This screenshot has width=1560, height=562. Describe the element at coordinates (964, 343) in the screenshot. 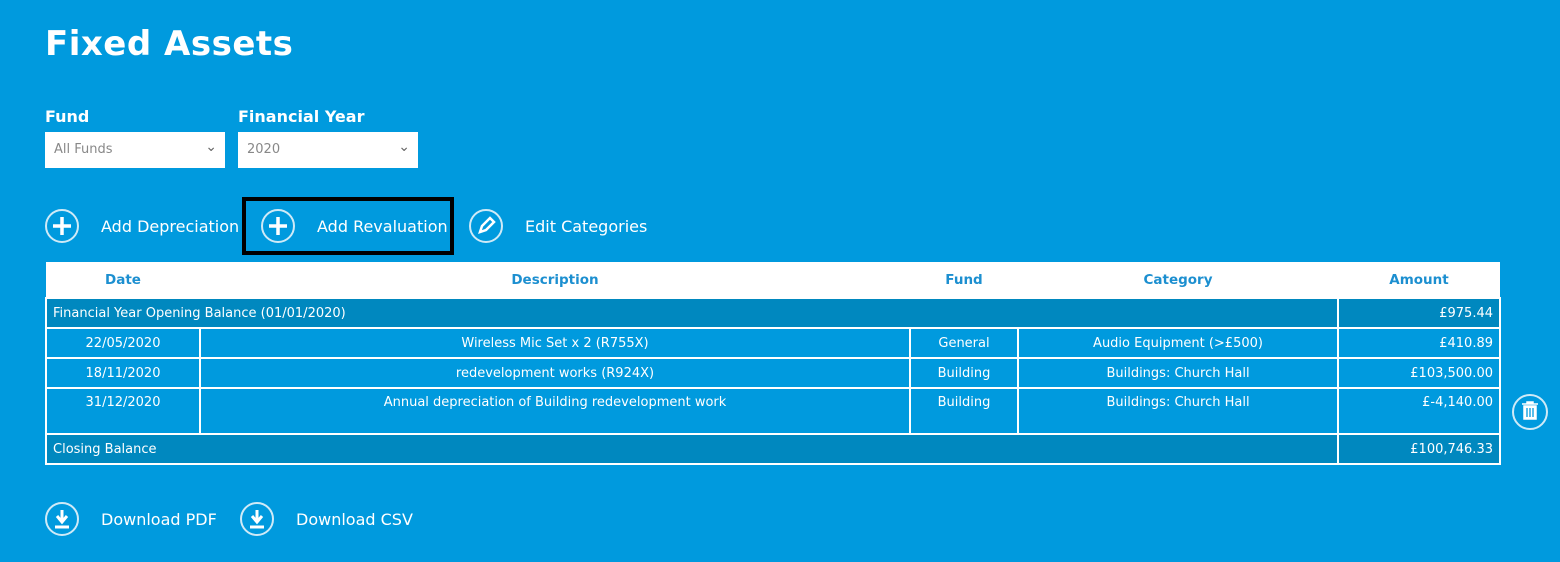

I see `cell-fund: General` at that location.